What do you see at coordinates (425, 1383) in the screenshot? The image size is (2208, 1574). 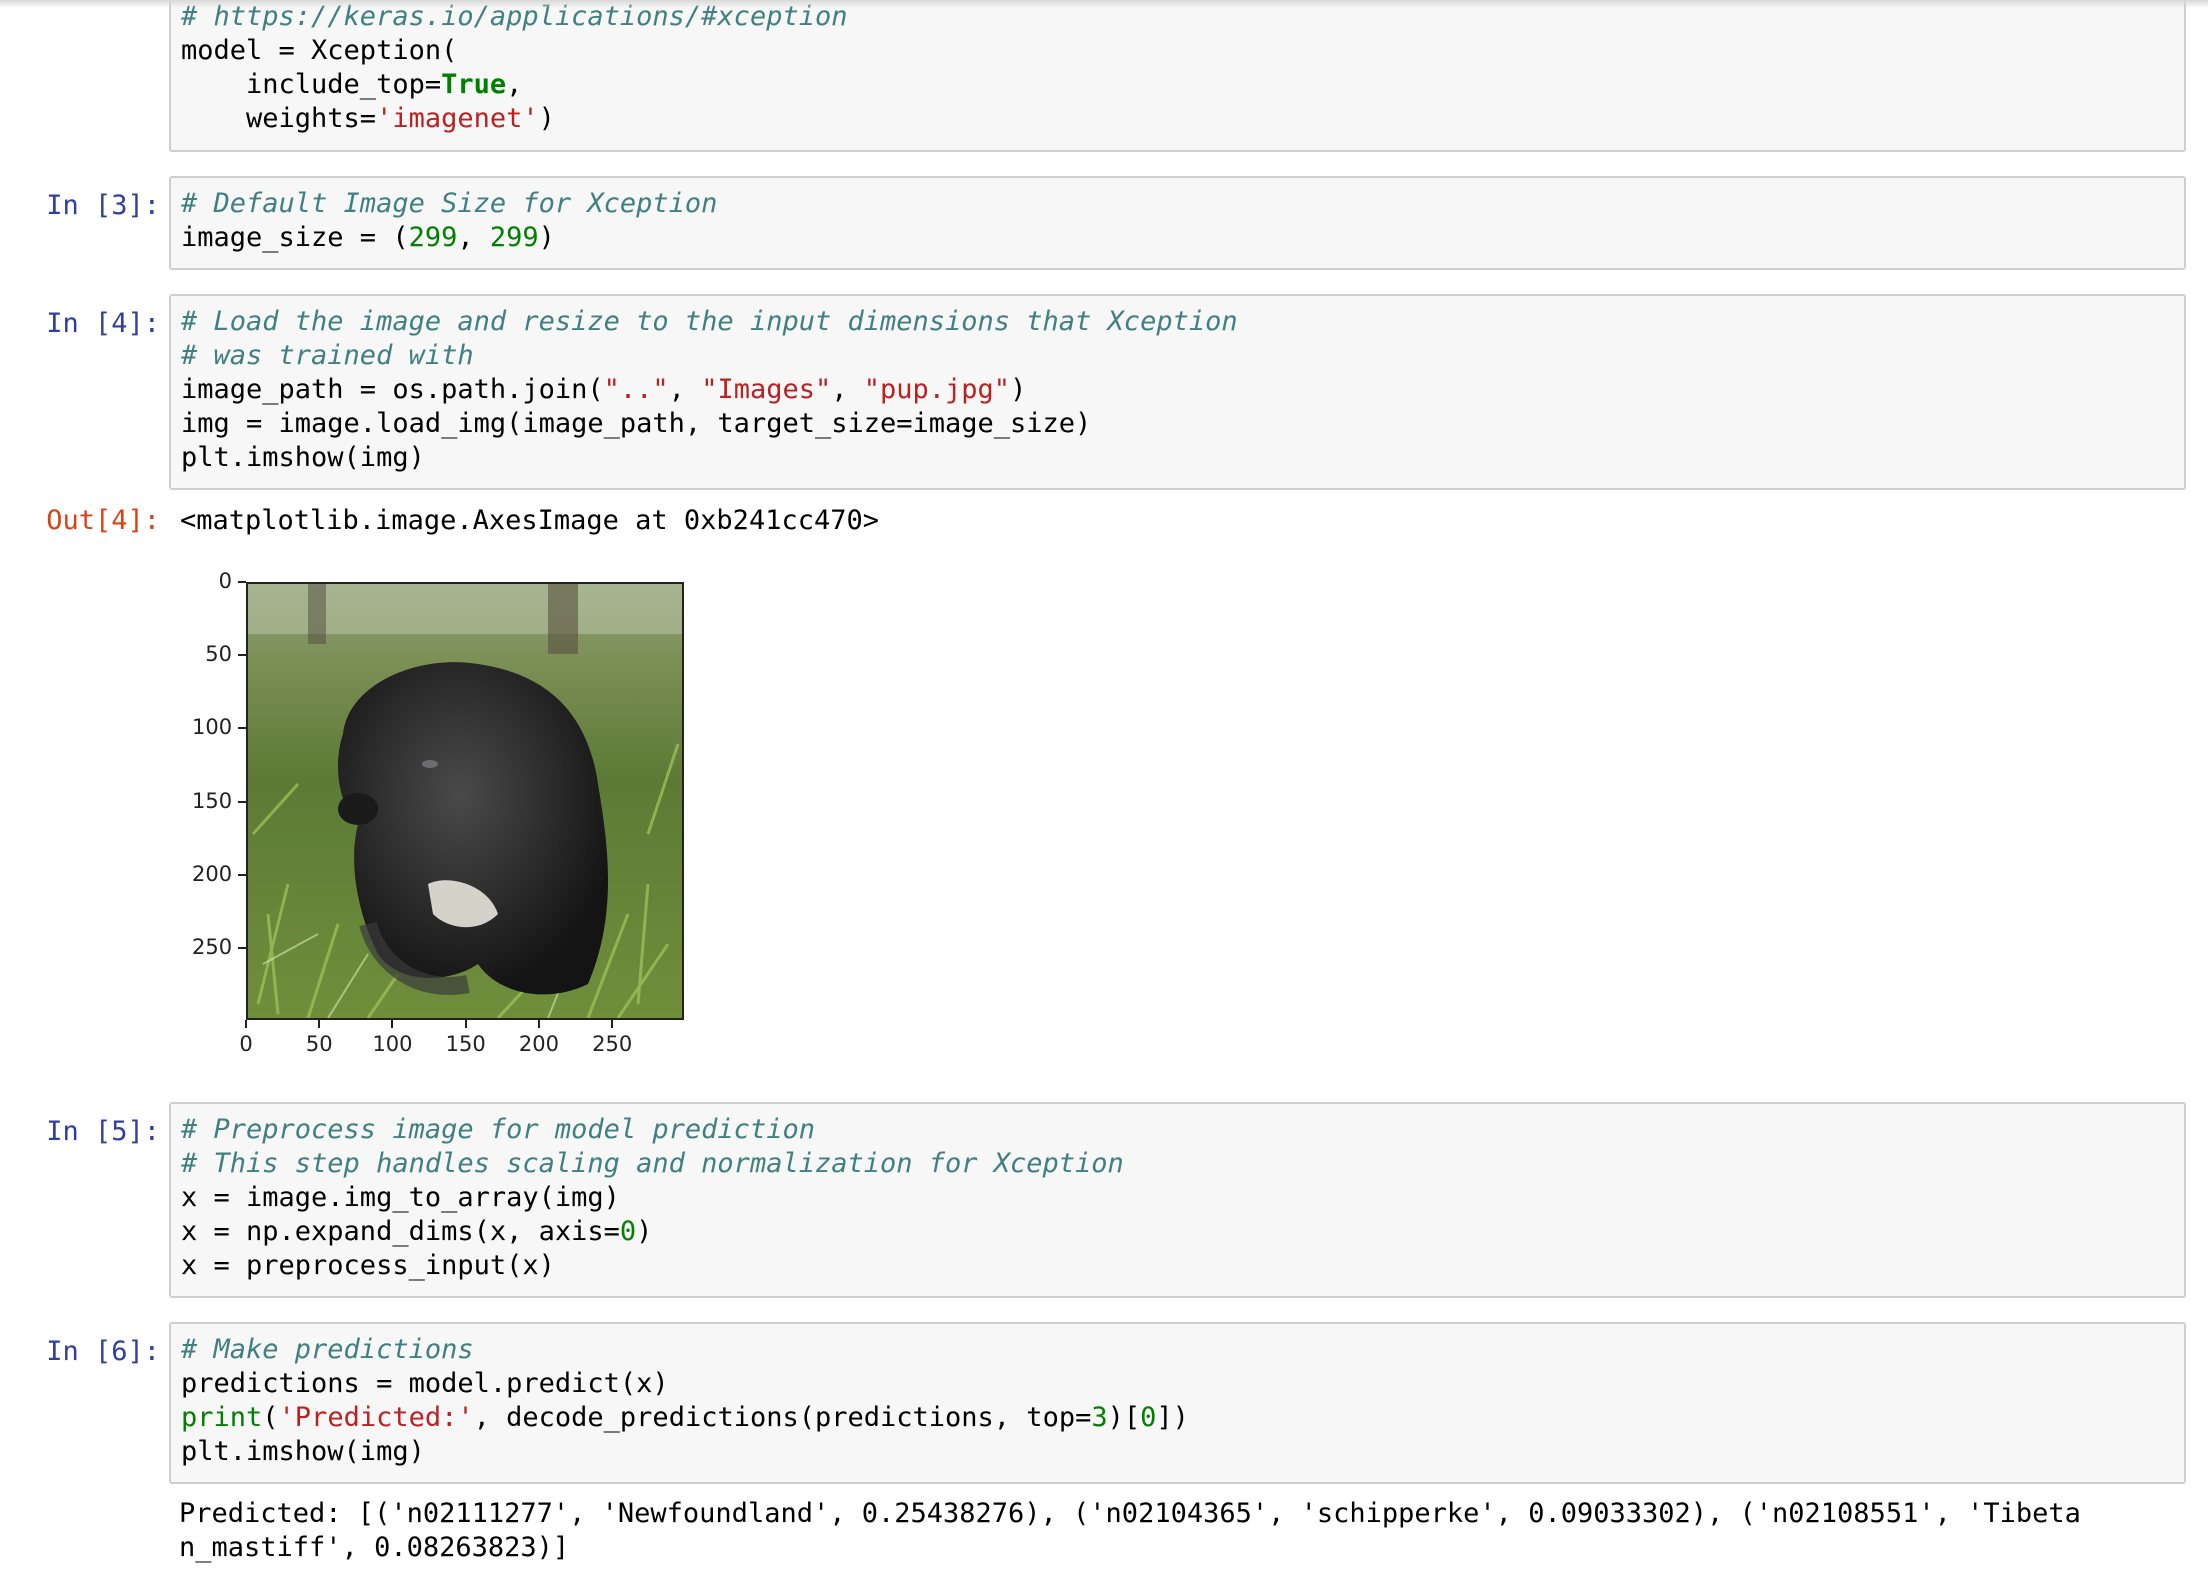 I see `code-token: predictions = model.predict(x)` at bounding box center [425, 1383].